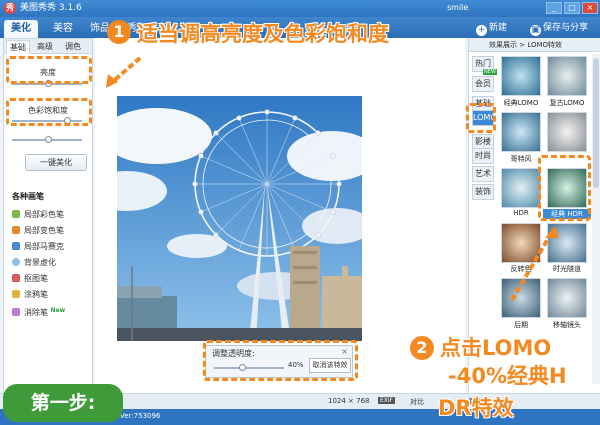  I want to click on step2-instruction-line2: -40%经典H, so click(507, 376).